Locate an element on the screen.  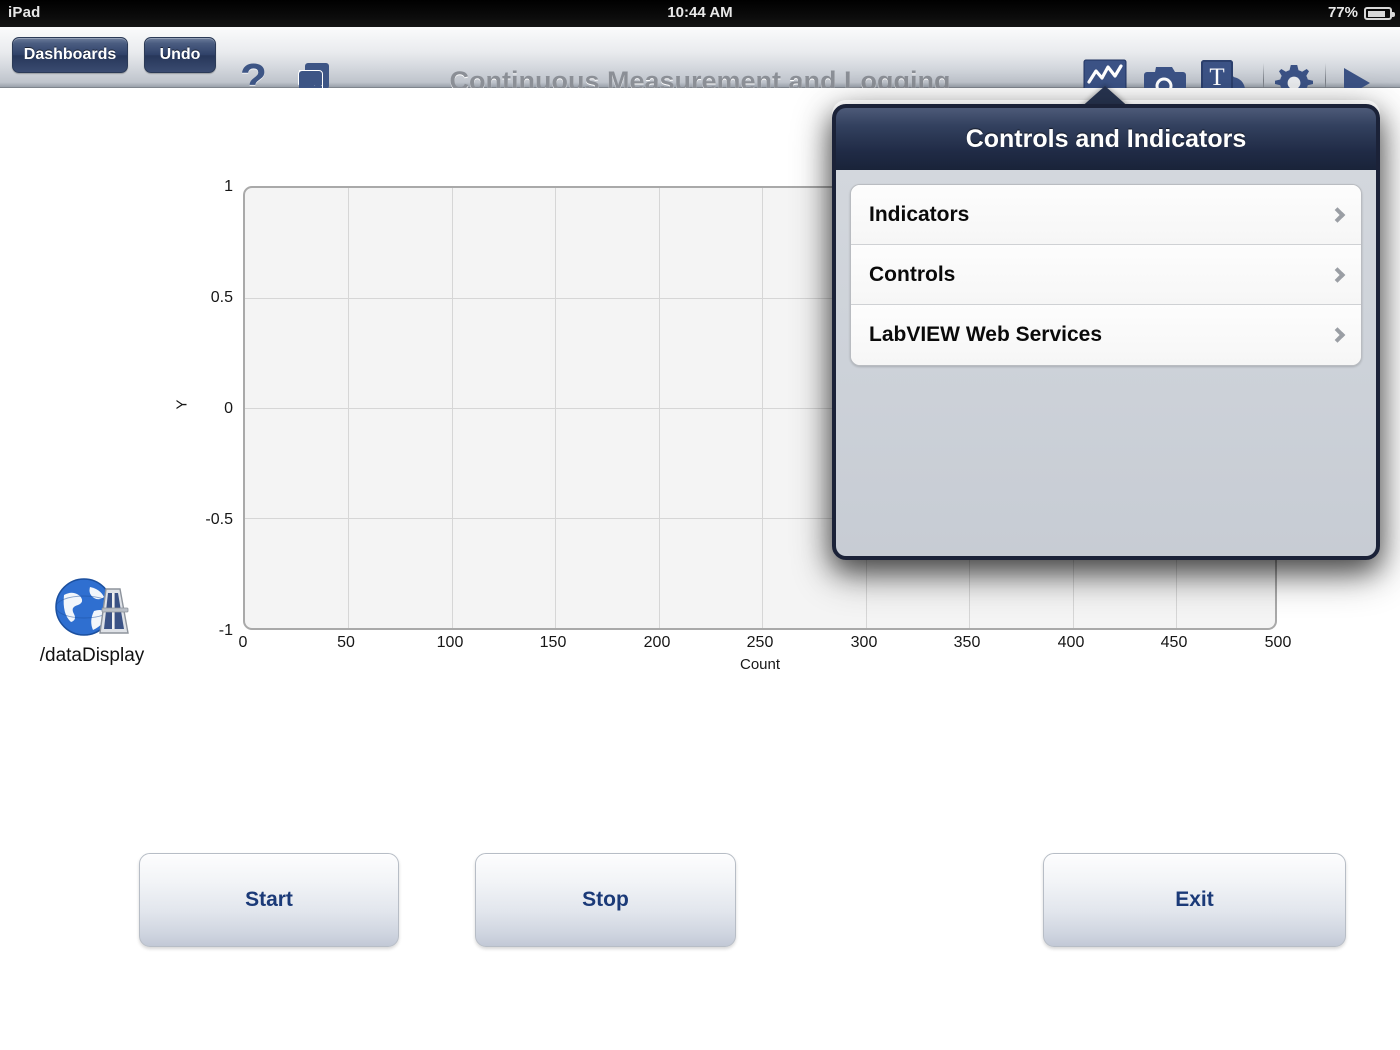
popover-row-label: LabVIEW Web Services is located at coordinates (986, 334).